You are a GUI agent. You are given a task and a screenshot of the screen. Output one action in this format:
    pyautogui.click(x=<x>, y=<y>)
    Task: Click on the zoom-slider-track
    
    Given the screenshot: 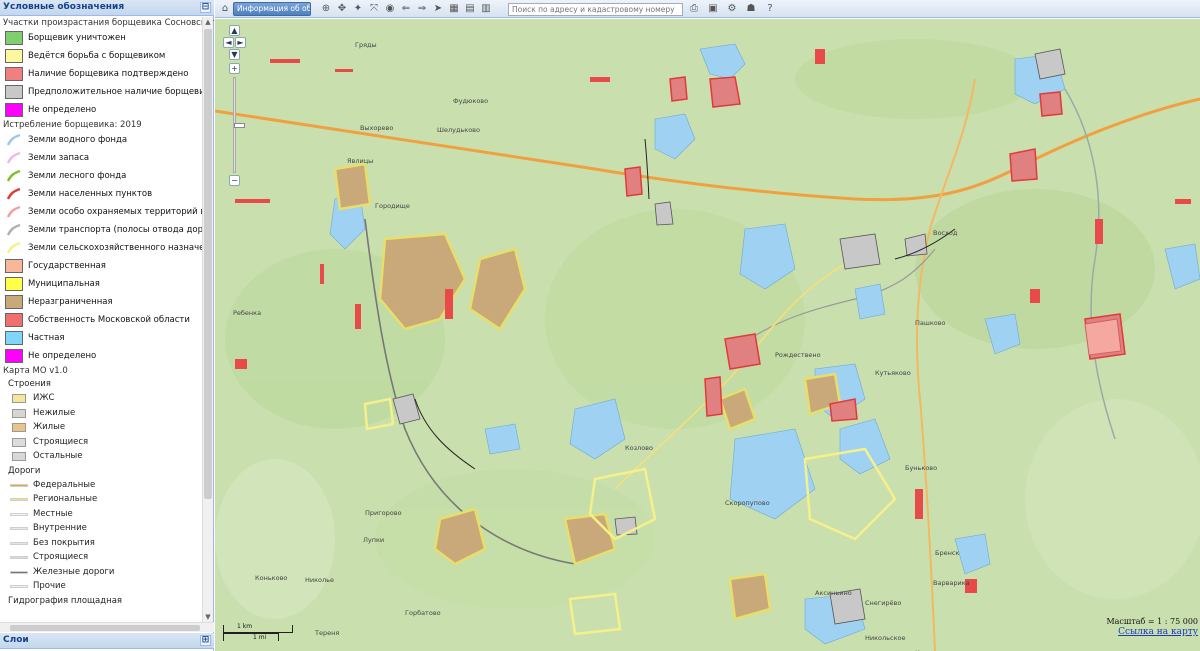 What is the action you would take?
    pyautogui.click(x=239, y=125)
    